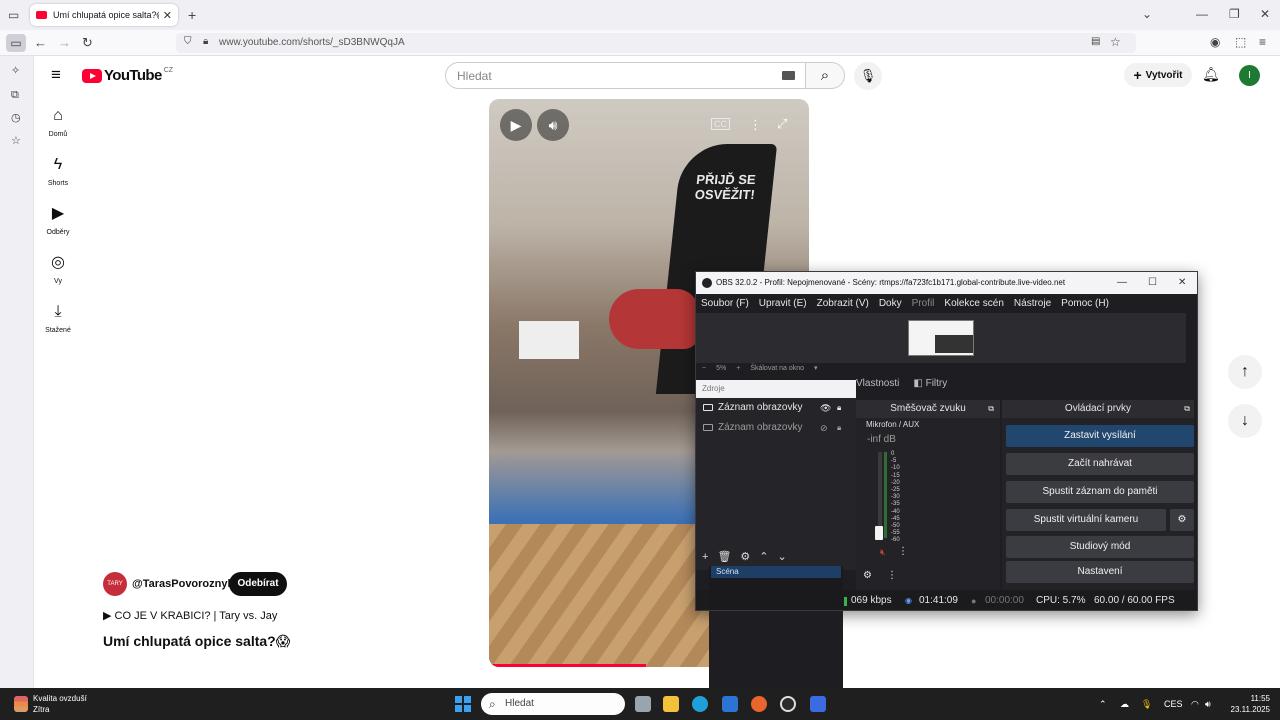 The width and height of the screenshot is (1280, 720). Describe the element at coordinates (1245, 421) in the screenshot. I see `next-short-button: ↓` at that location.